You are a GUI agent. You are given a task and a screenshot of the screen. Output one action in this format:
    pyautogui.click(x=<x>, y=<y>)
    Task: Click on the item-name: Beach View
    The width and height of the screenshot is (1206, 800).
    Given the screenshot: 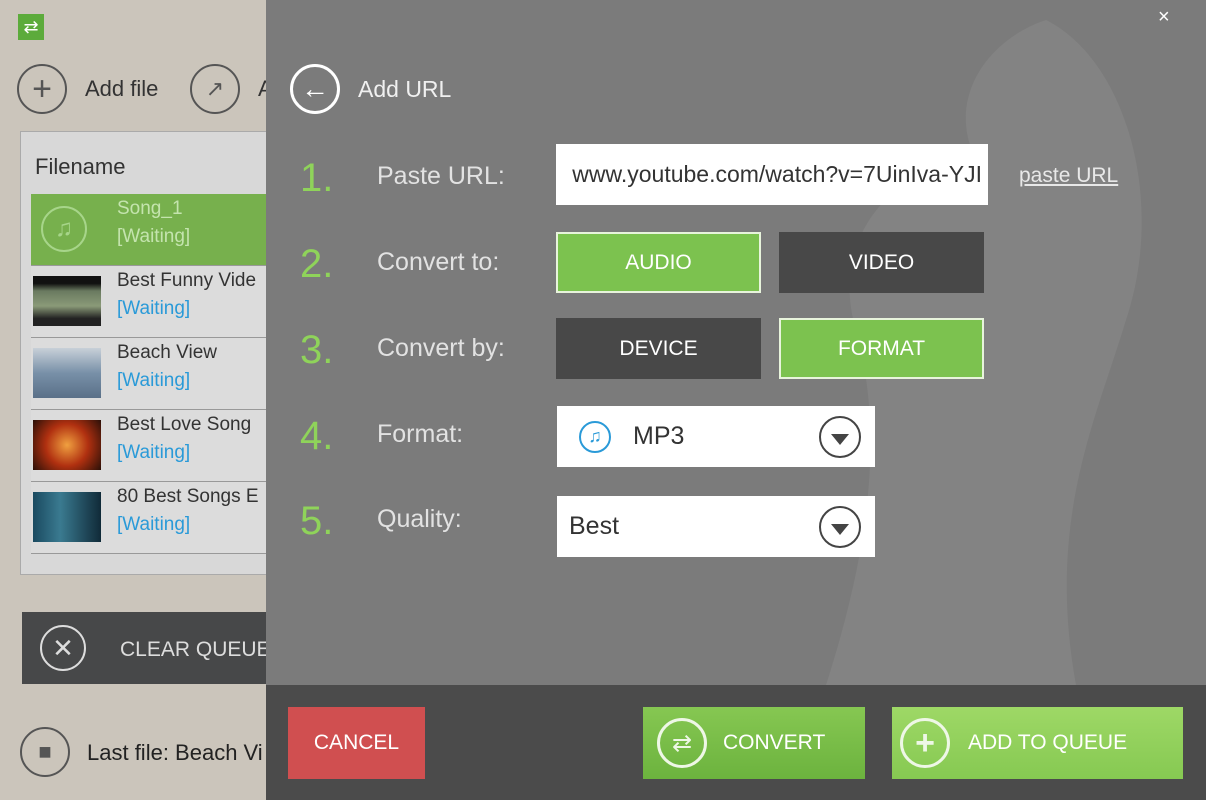 What is the action you would take?
    pyautogui.click(x=167, y=352)
    